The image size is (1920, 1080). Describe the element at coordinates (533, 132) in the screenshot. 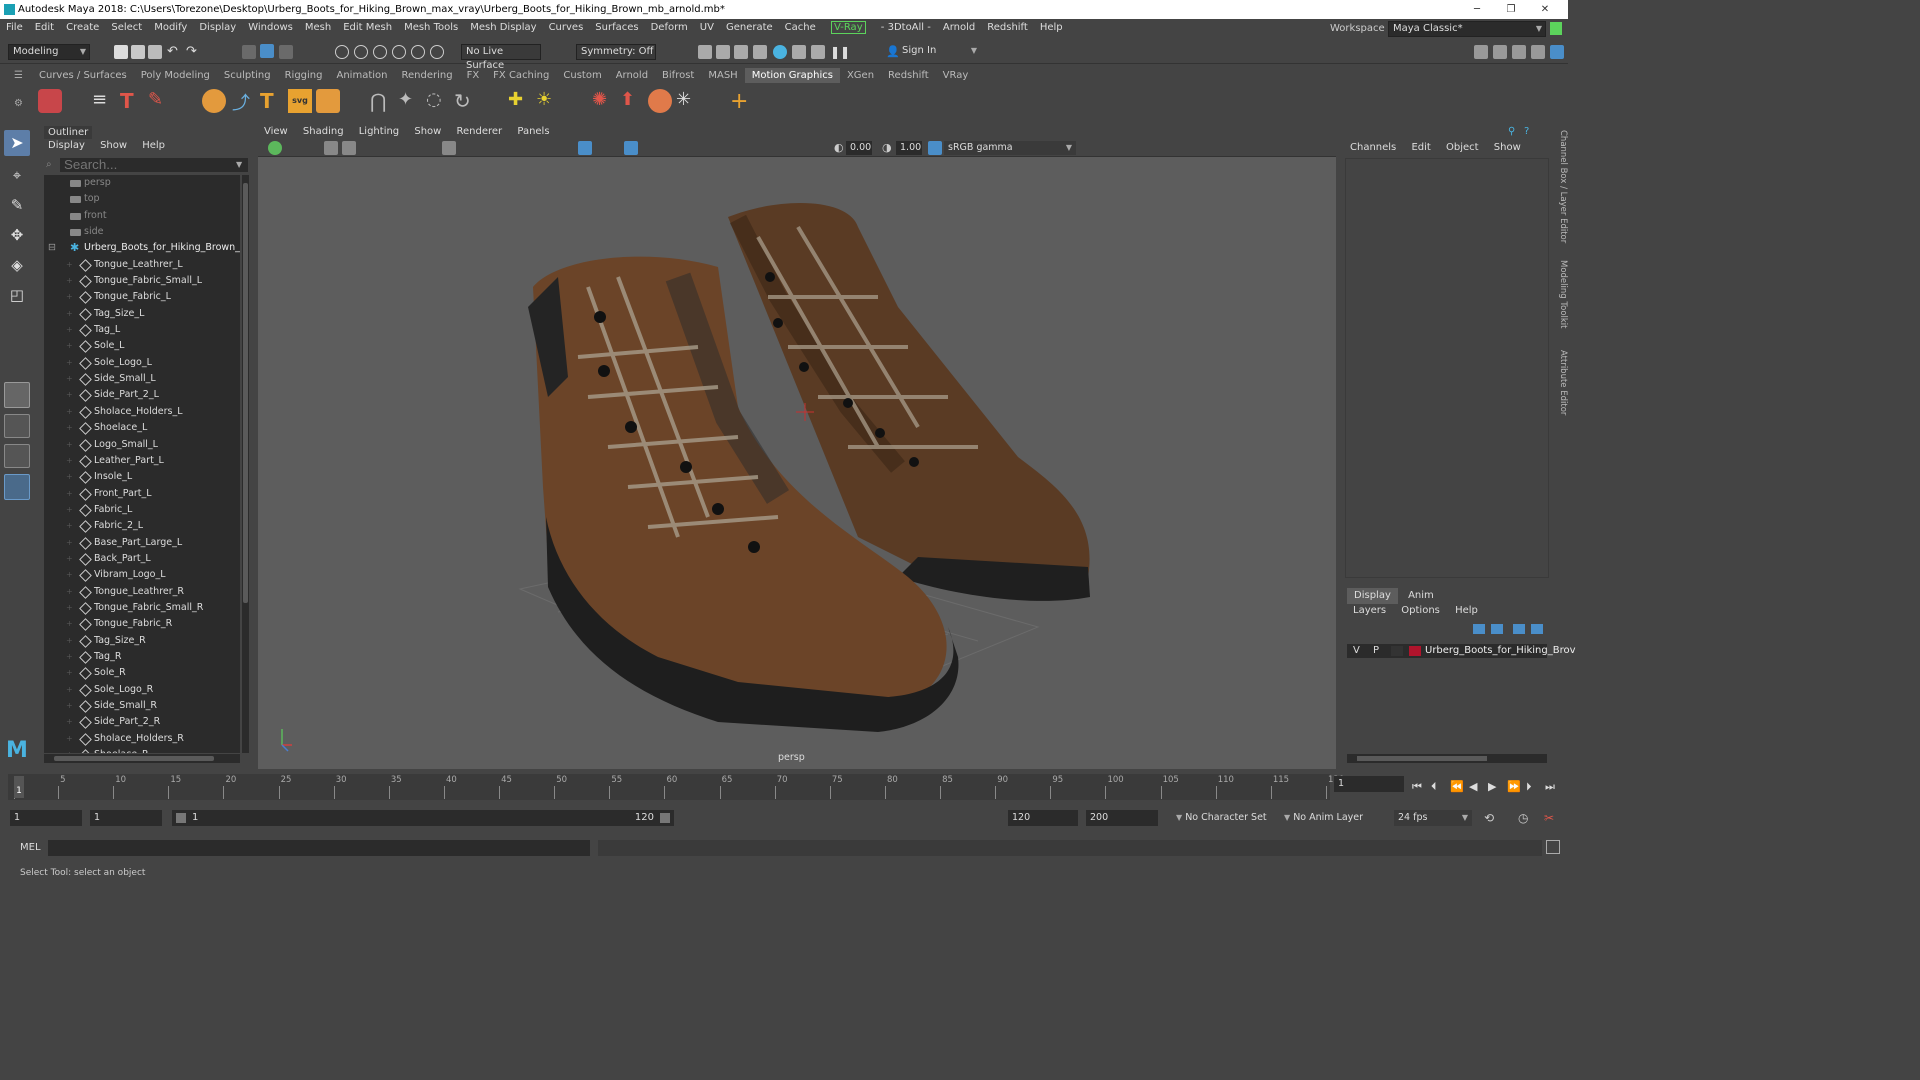

I see `viewport-menu-panels: Panels` at that location.